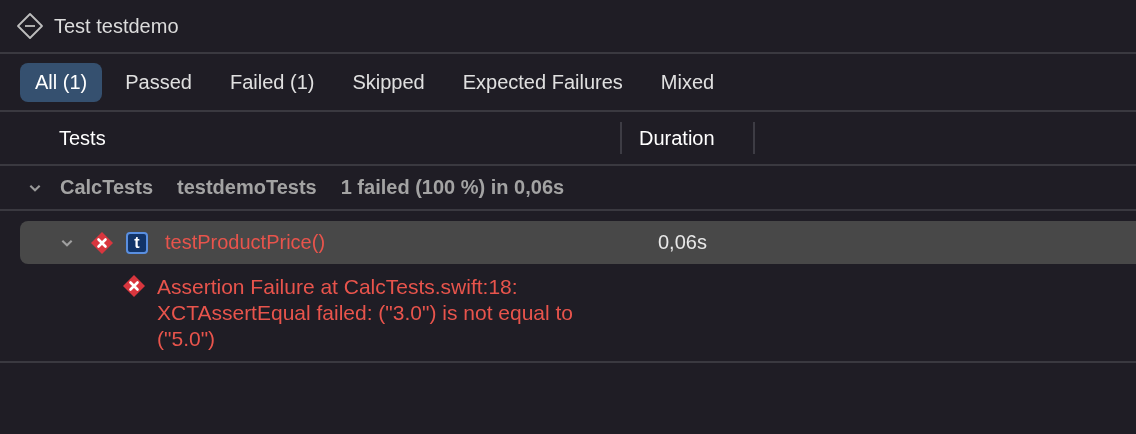 This screenshot has height=434, width=1136. I want to click on filter-tab: Skipped, so click(388, 82).